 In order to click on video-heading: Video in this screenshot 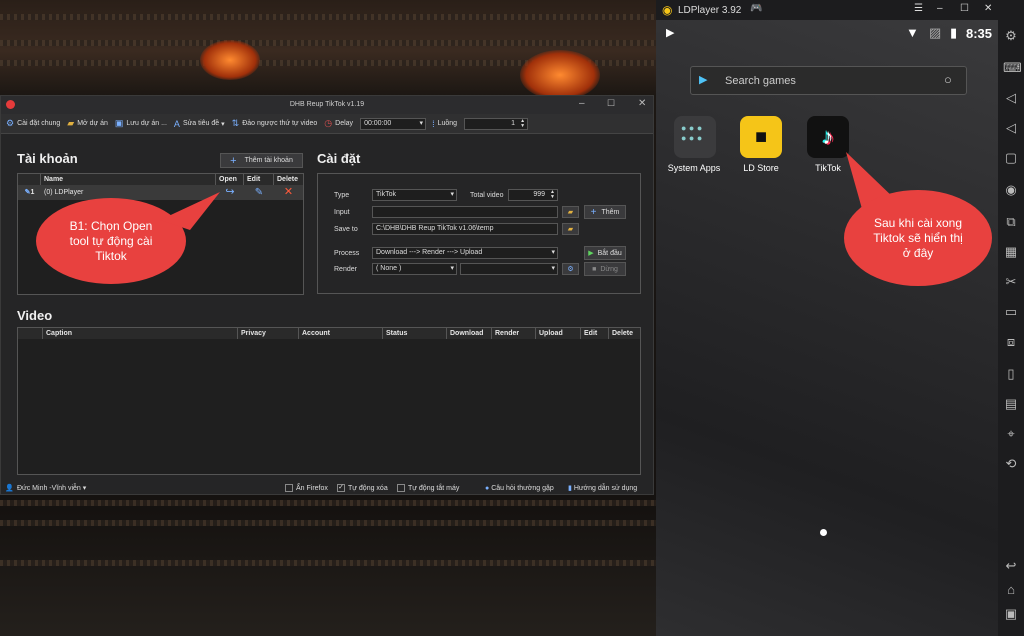, I will do `click(35, 315)`.